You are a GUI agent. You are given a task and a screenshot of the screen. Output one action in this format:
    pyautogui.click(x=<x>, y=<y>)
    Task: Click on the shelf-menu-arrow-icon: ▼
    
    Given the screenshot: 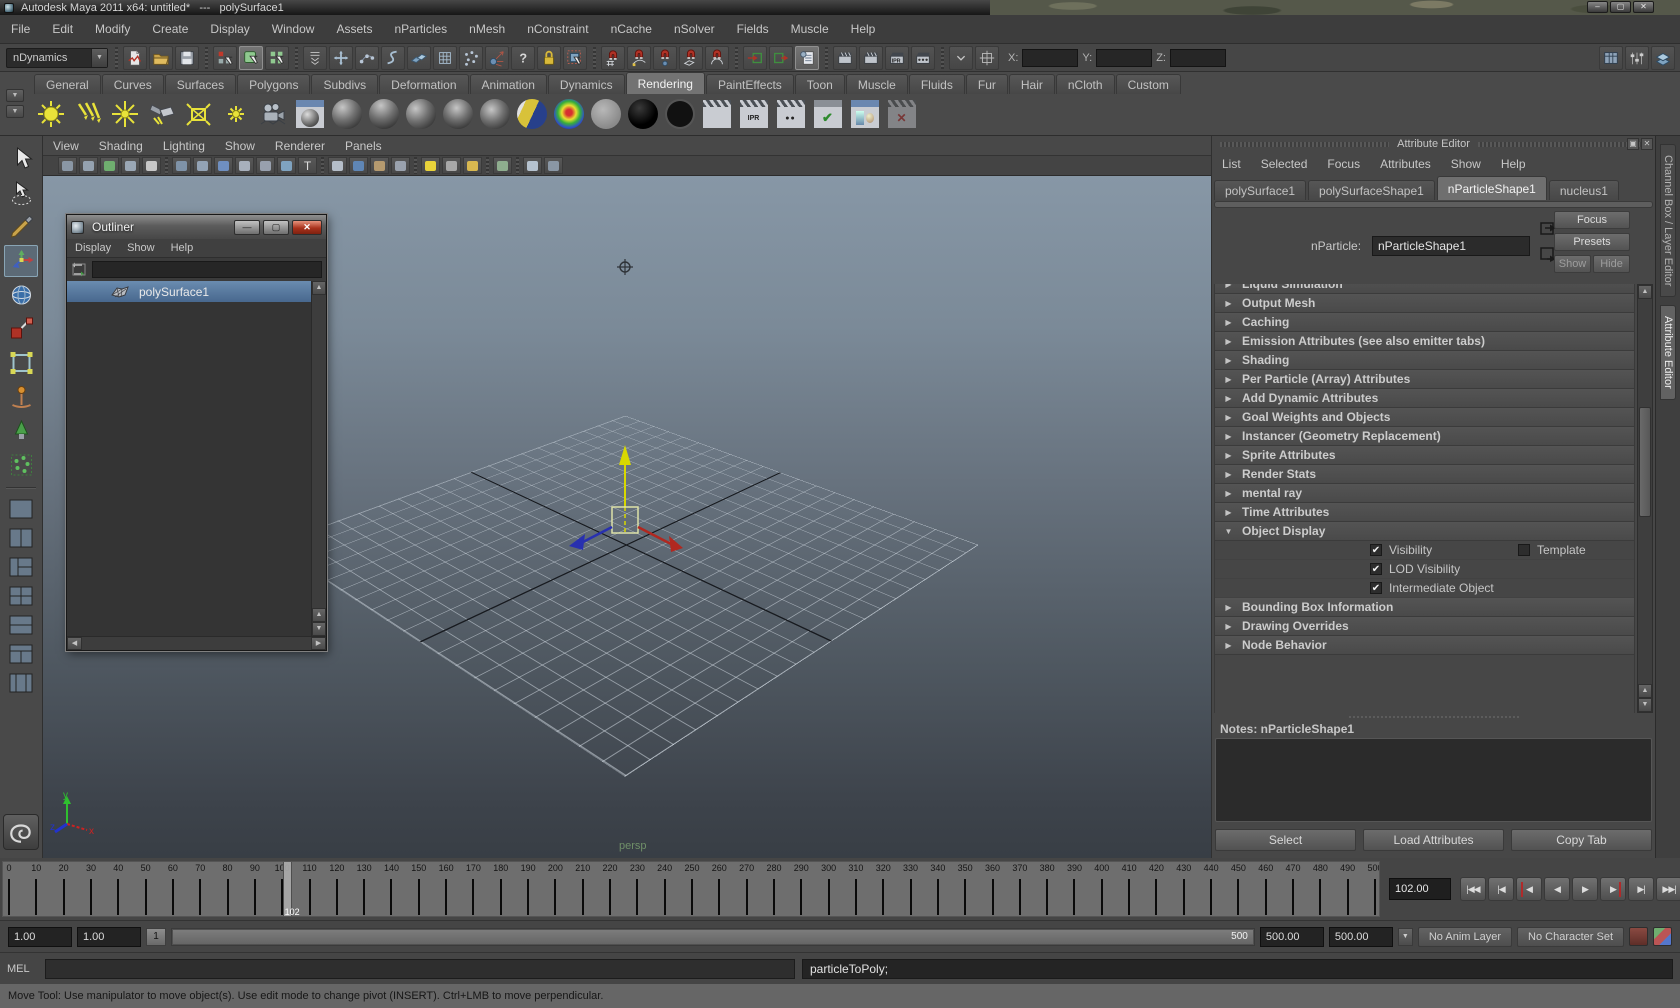 What is the action you would take?
    pyautogui.click(x=15, y=111)
    